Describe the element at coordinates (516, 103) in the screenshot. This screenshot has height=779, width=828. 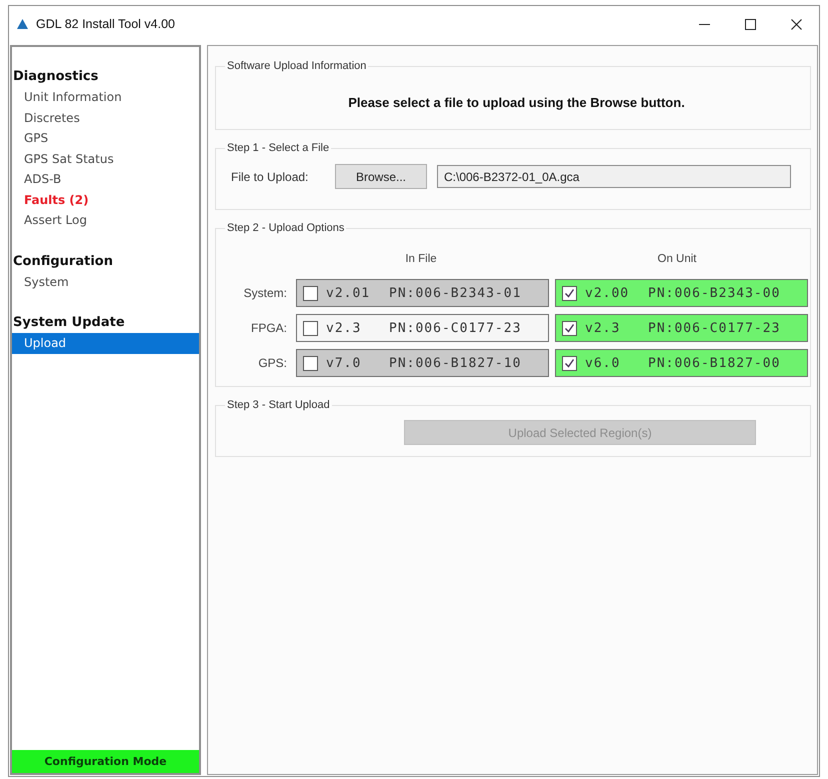
I see `instruction-text: Please select a file to upload using the Browse button.` at that location.